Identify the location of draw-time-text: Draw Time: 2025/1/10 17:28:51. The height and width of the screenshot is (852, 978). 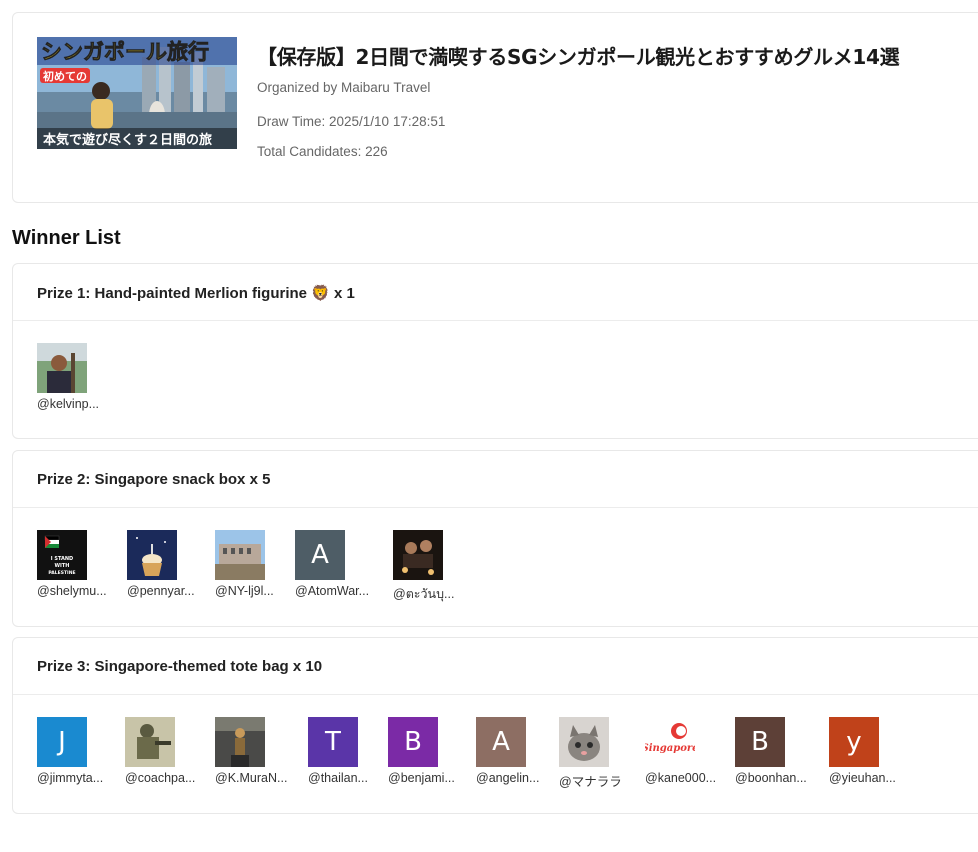
(351, 121).